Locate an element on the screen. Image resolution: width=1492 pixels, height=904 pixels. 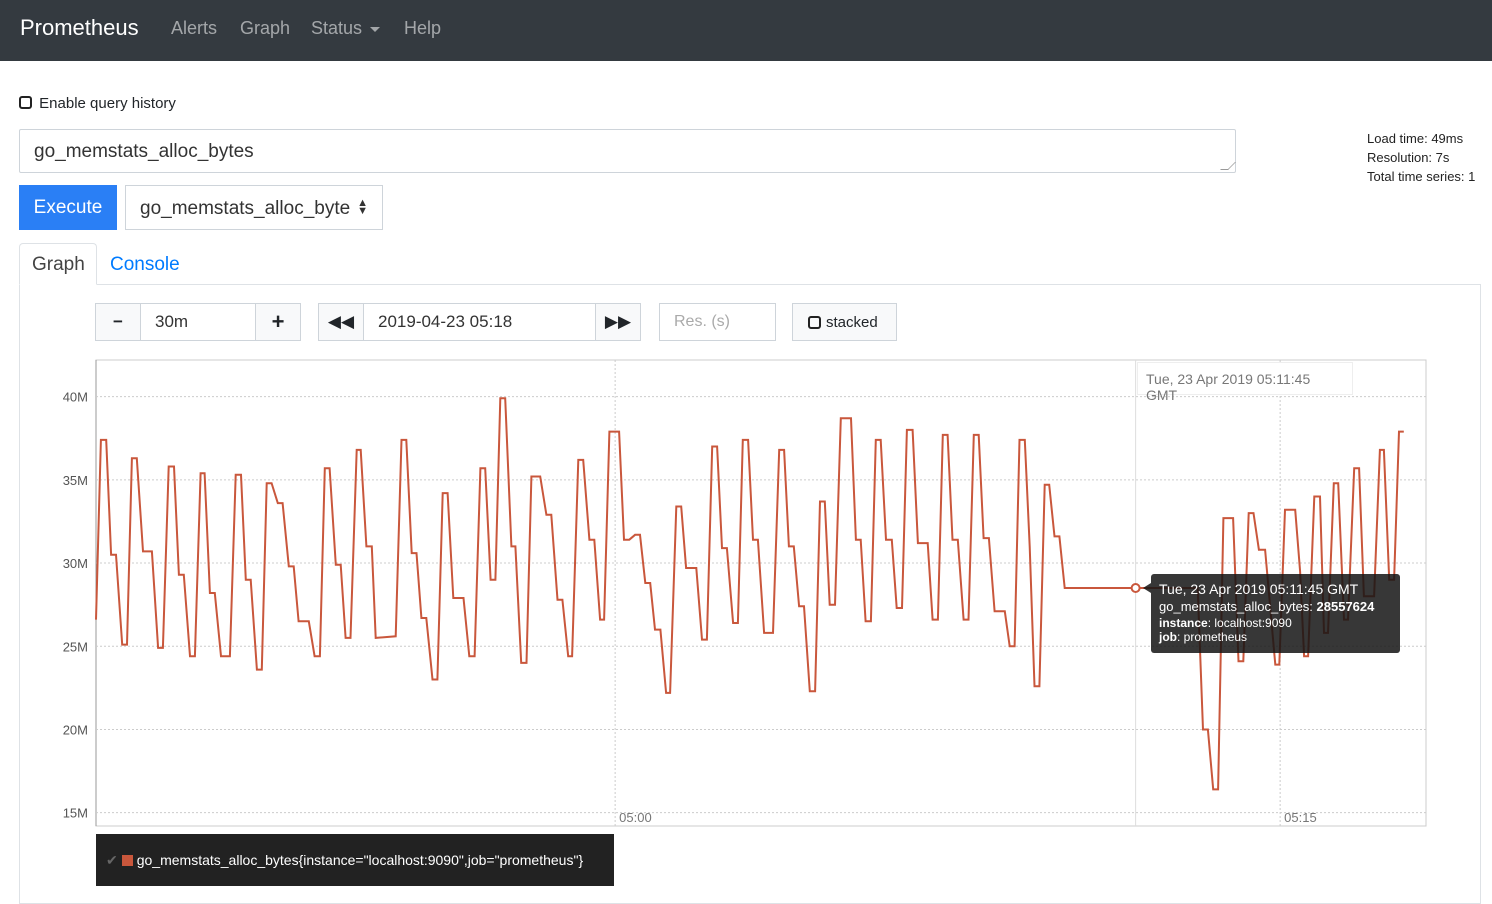
tooltip-value: 28557624 is located at coordinates (1345, 606).